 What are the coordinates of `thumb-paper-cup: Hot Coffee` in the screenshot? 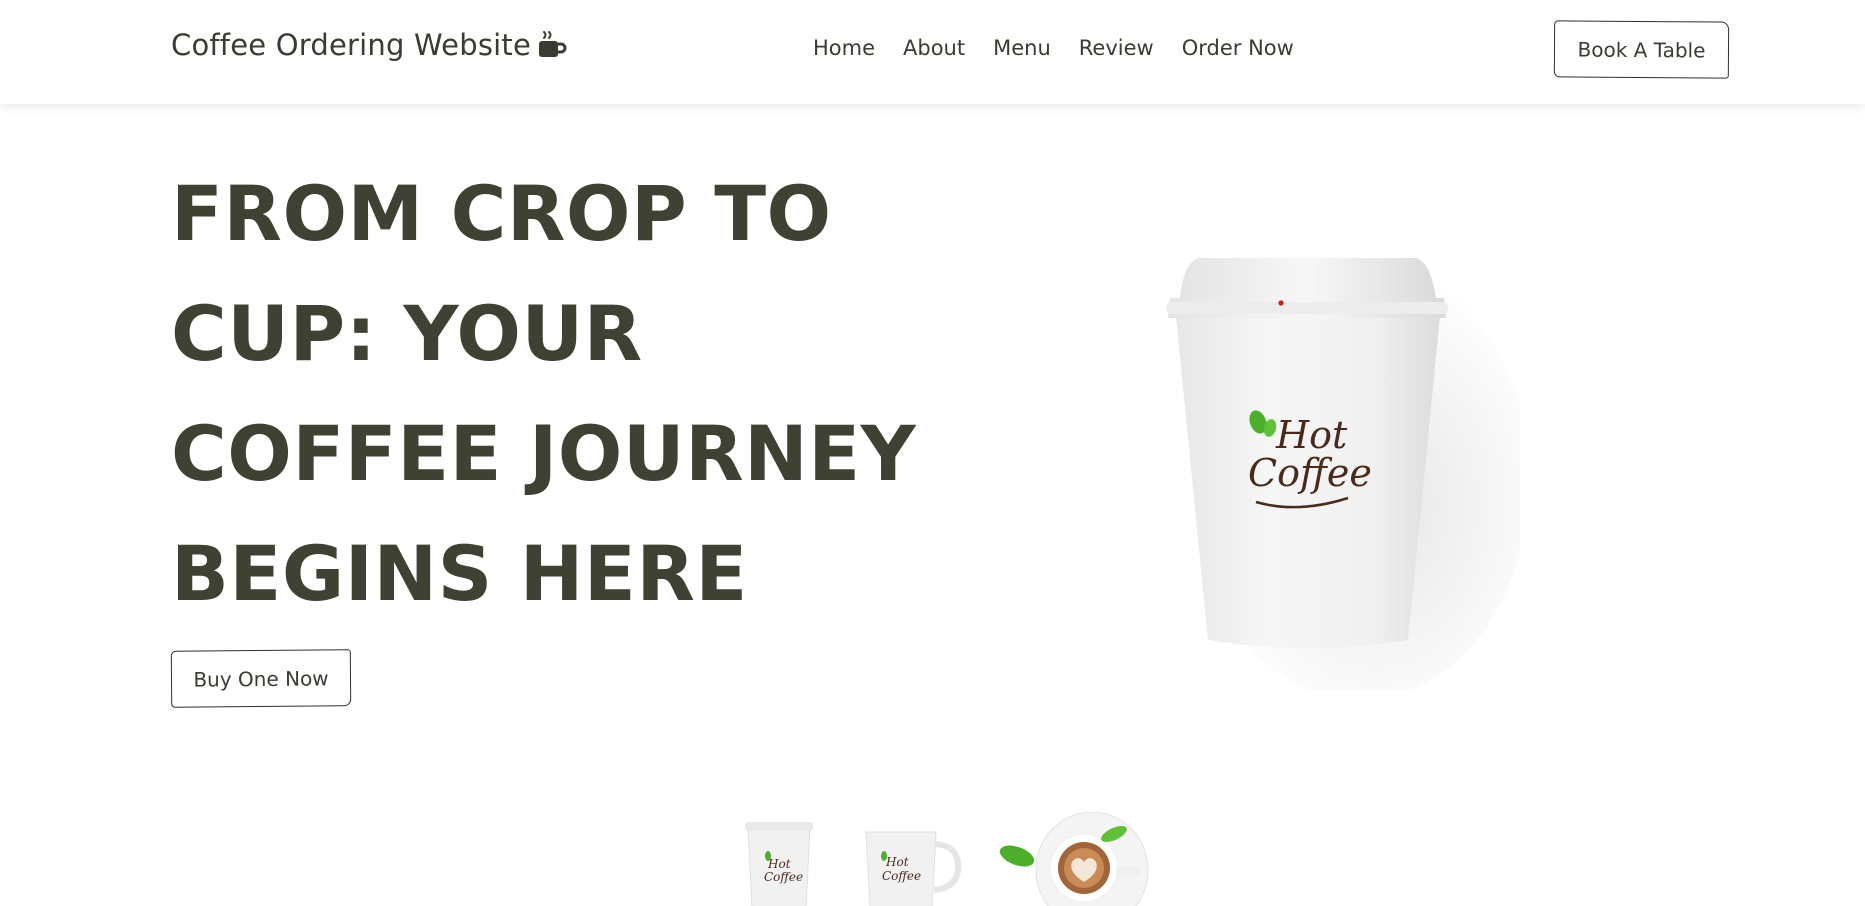 It's located at (780, 862).